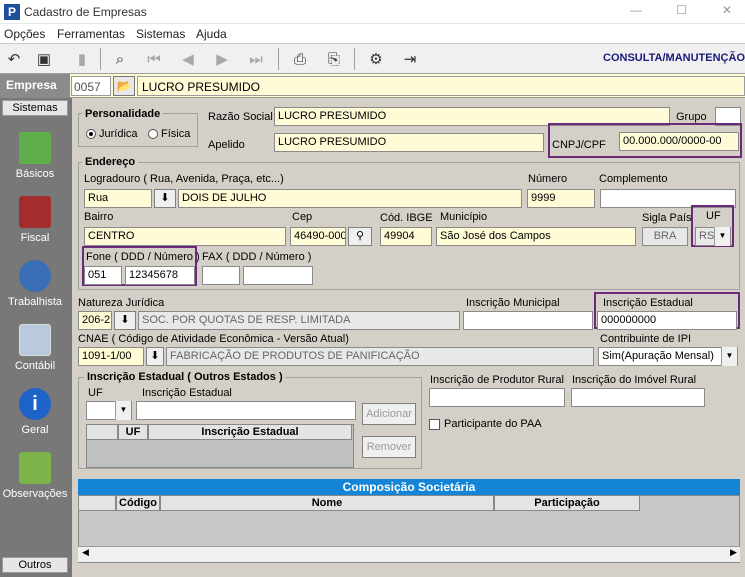 The height and width of the screenshot is (577, 745). What do you see at coordinates (278, 275) in the screenshot?
I see `fax-numero-field` at bounding box center [278, 275].